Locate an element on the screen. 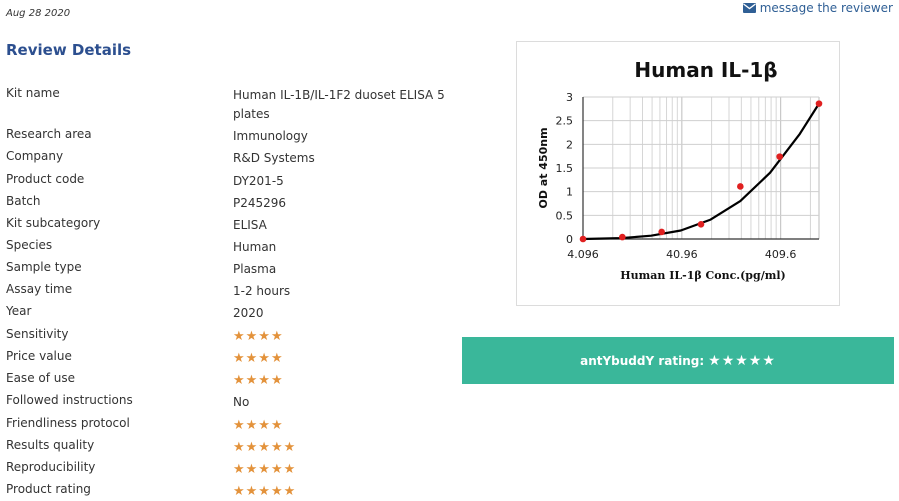  detail-row: Product code DY201-5 is located at coordinates (226, 181).